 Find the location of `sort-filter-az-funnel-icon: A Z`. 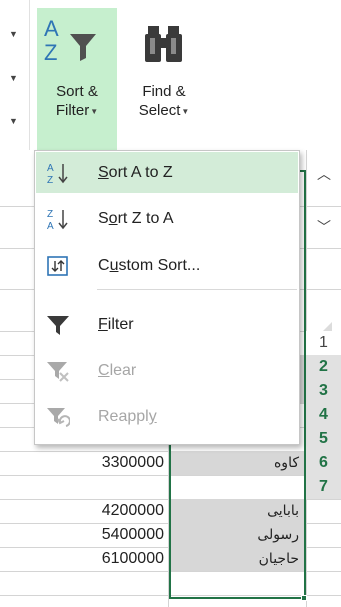

sort-filter-az-funnel-icon: A Z is located at coordinates (77, 45).